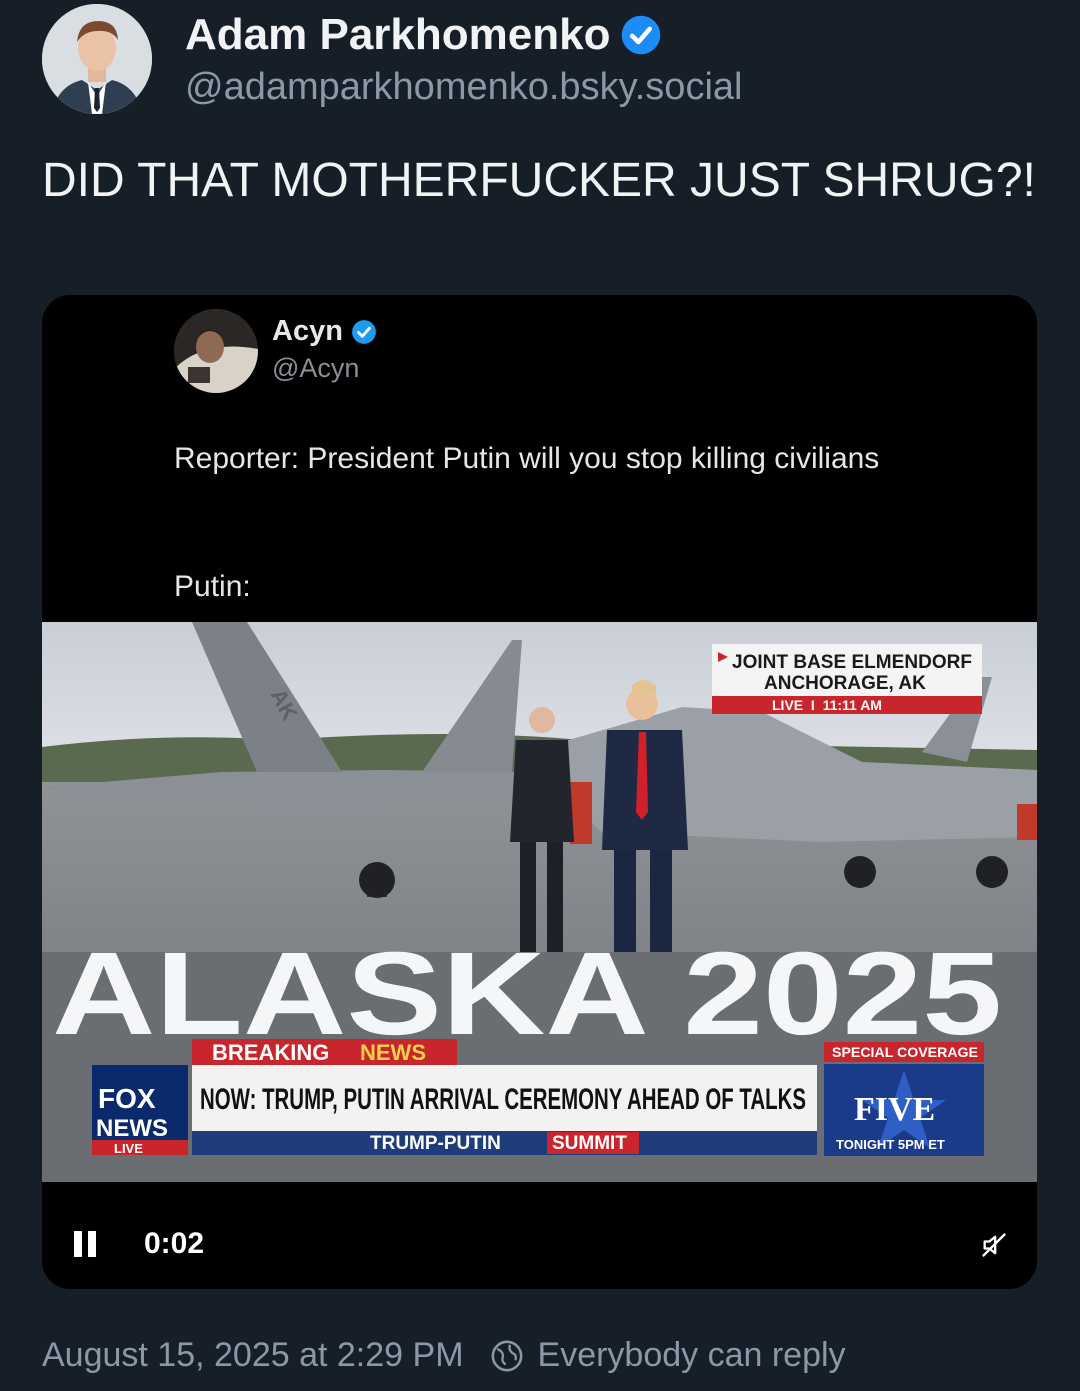 This screenshot has height=1391, width=1080. I want to click on show-name: FIVE, so click(894, 1109).